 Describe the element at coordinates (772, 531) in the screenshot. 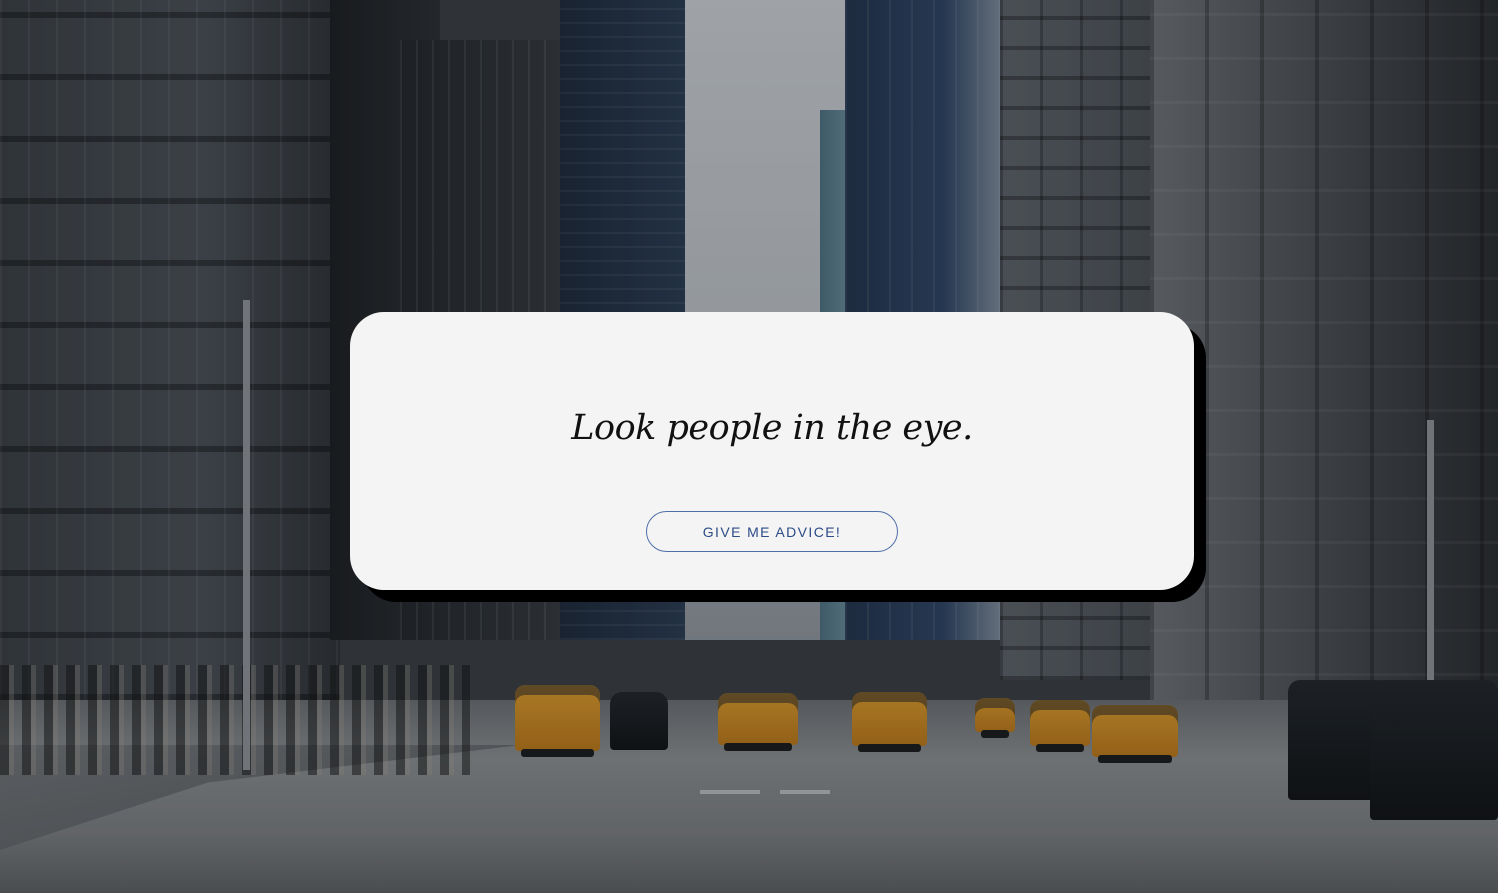

I see `give-advice-button: GIVE ME ADVICE!` at that location.